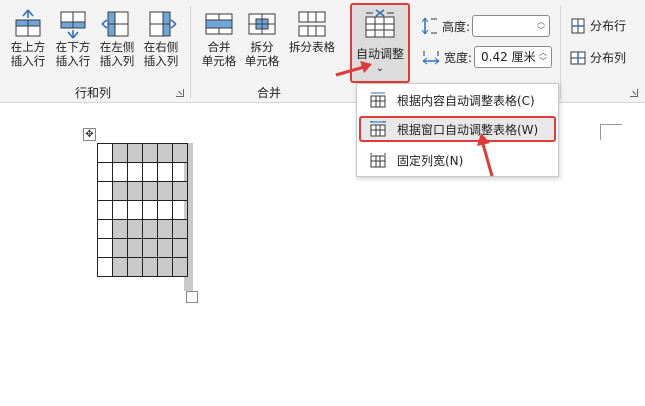 This screenshot has width=645, height=406. I want to click on autofit-window-label: 根据窗口自动调整表格(W), so click(468, 129).